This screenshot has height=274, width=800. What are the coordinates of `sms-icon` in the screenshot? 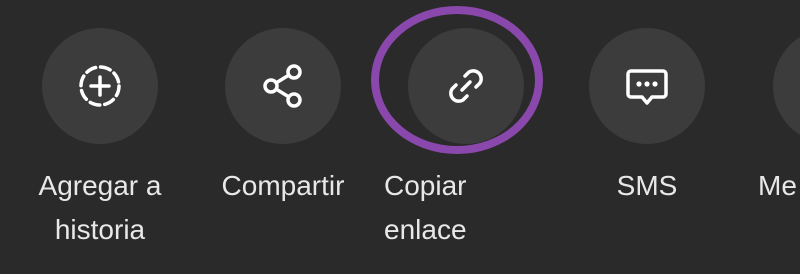 It's located at (647, 87).